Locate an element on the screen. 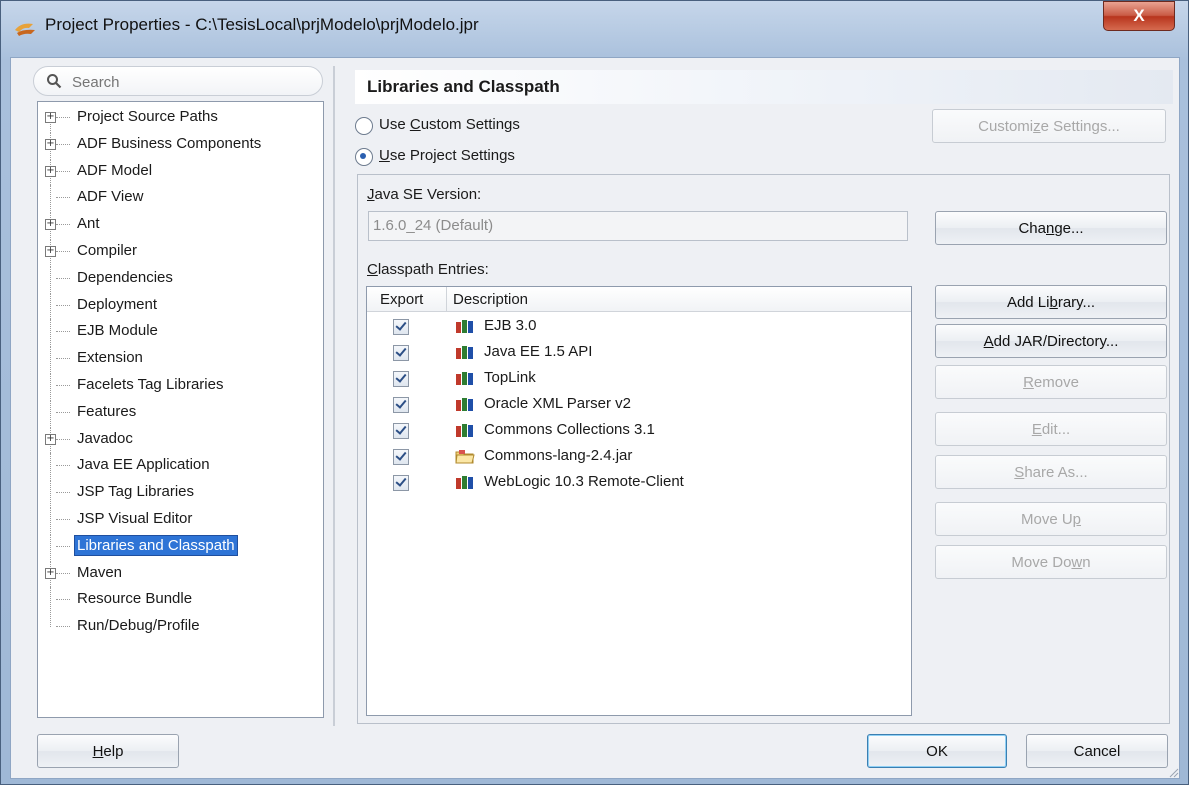 The height and width of the screenshot is (785, 1189). tree-item-label: Ant is located at coordinates (88, 223).